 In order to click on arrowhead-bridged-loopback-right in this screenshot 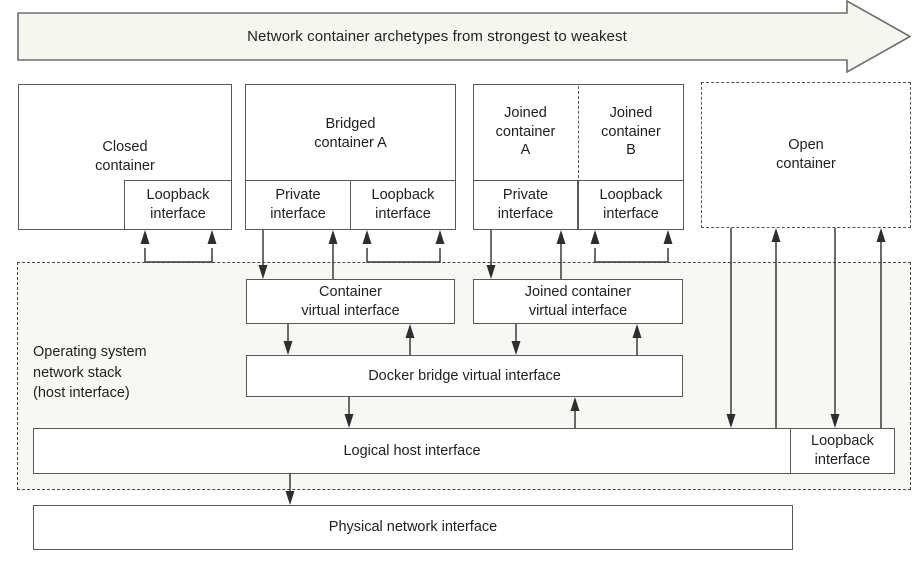, I will do `click(440, 237)`.